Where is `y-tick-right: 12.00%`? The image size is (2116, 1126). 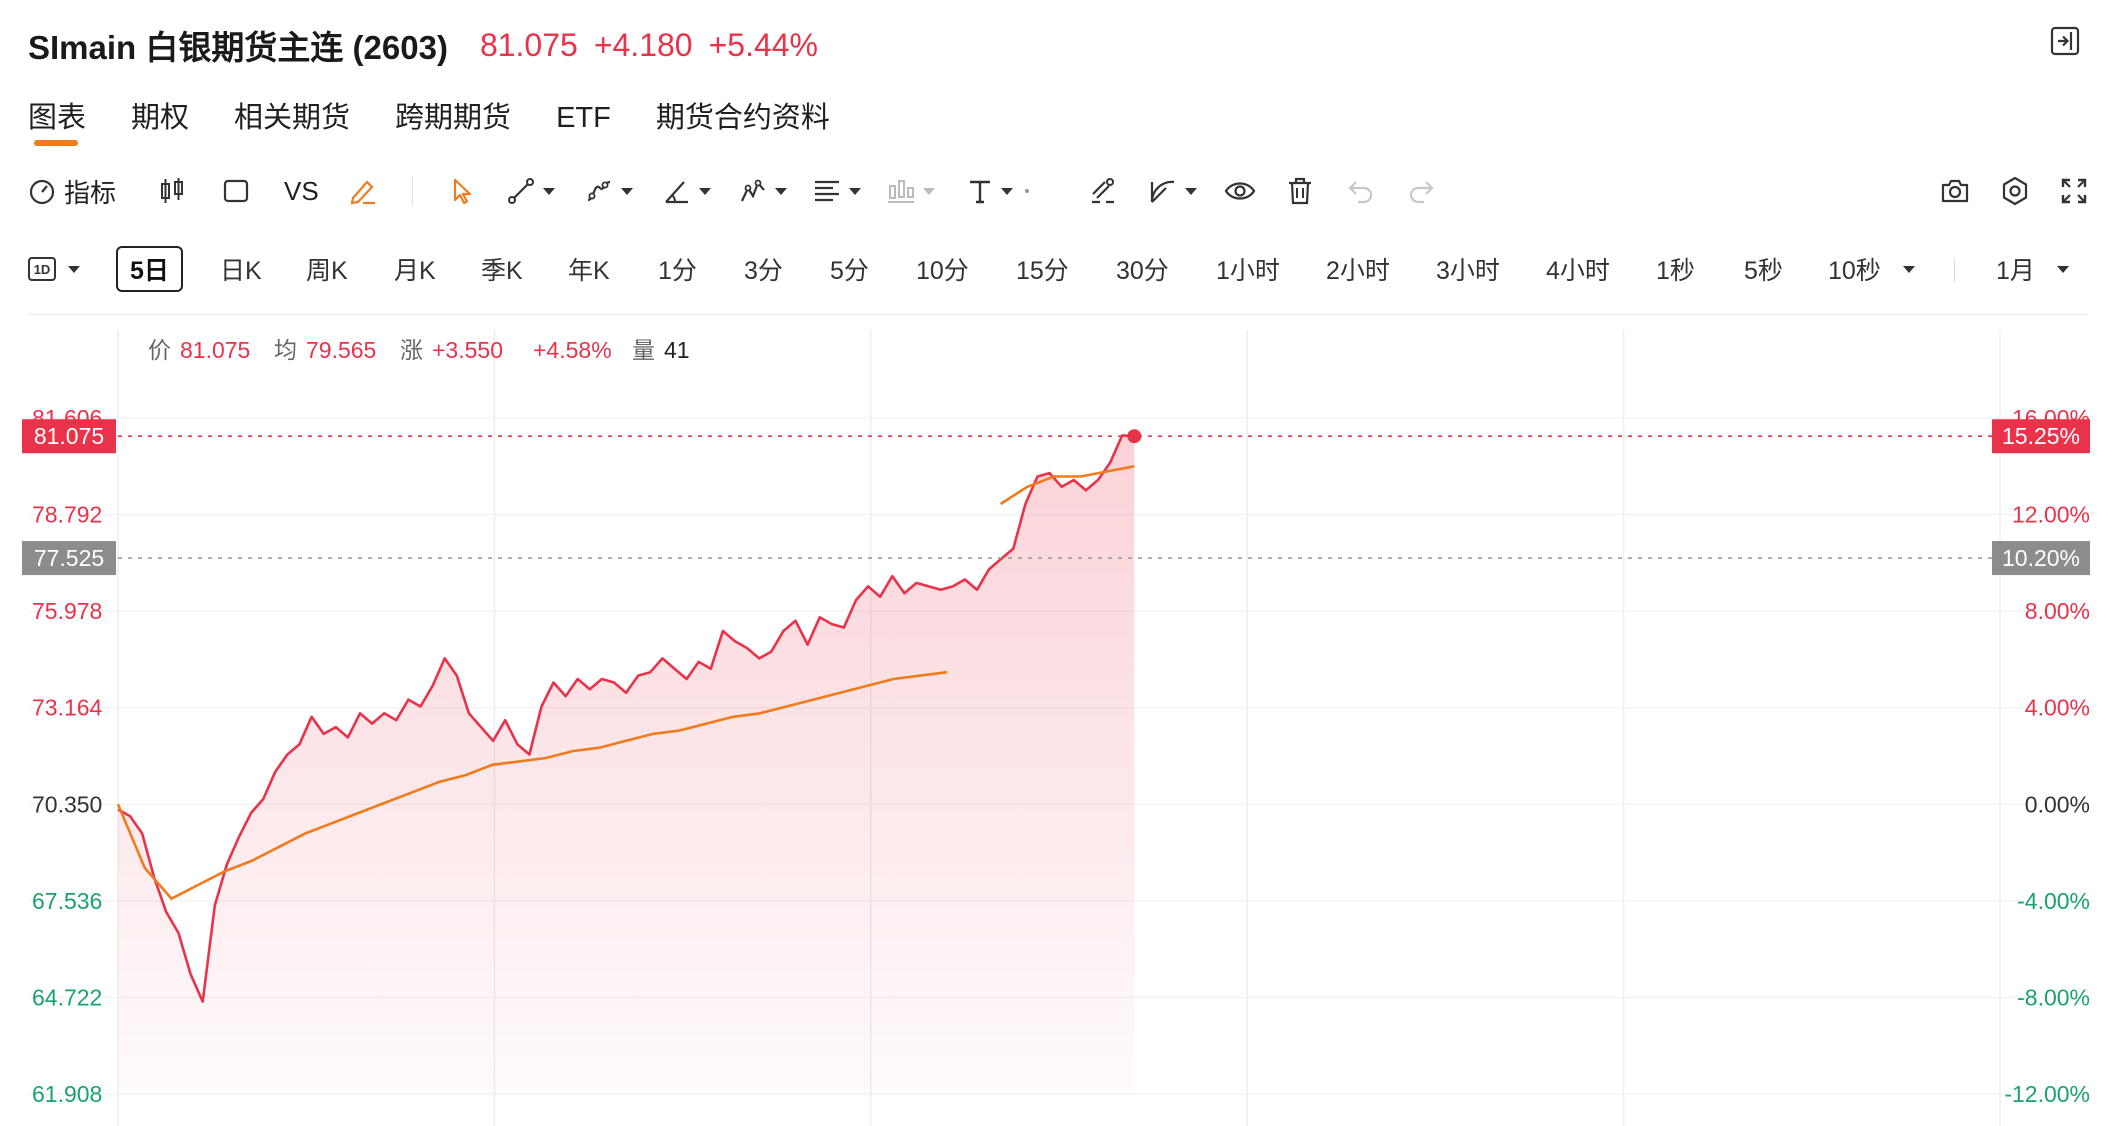 y-tick-right: 12.00% is located at coordinates (2051, 515).